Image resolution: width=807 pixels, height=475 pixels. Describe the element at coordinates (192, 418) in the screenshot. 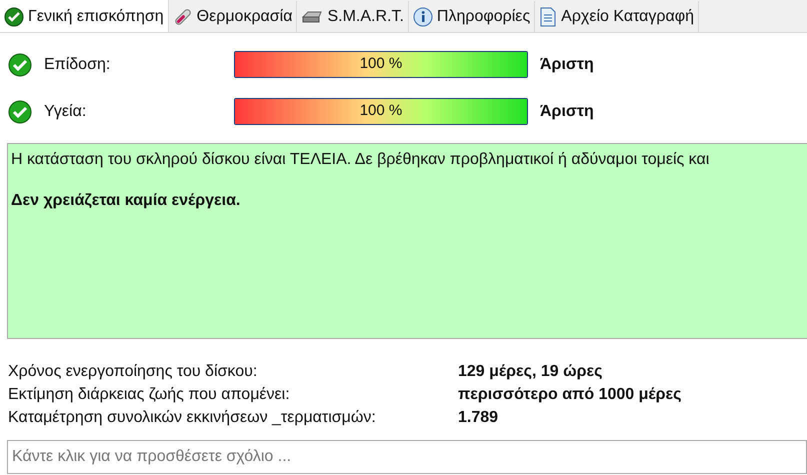

I see `detail-label: Καταμέτρηση συνολικών εκκινήσεων _τερματισμών:` at that location.